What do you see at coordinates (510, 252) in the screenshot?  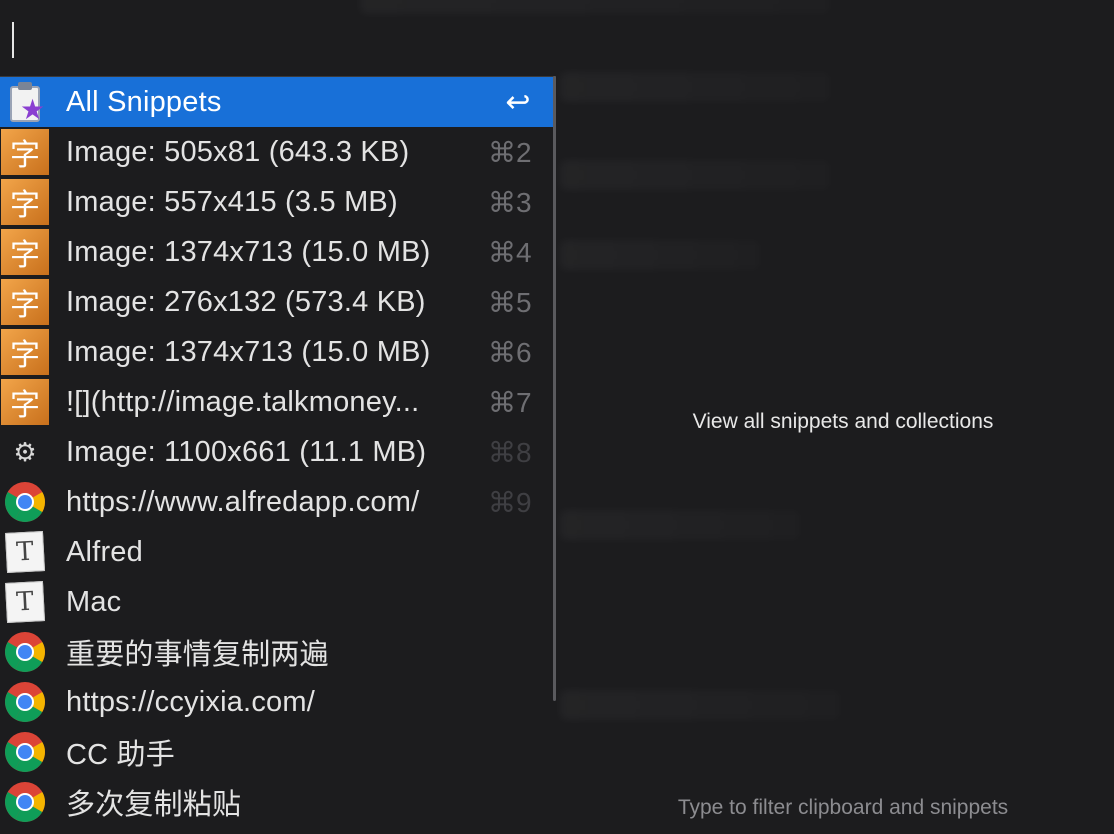 I see `result-shortcut: ⌘4` at bounding box center [510, 252].